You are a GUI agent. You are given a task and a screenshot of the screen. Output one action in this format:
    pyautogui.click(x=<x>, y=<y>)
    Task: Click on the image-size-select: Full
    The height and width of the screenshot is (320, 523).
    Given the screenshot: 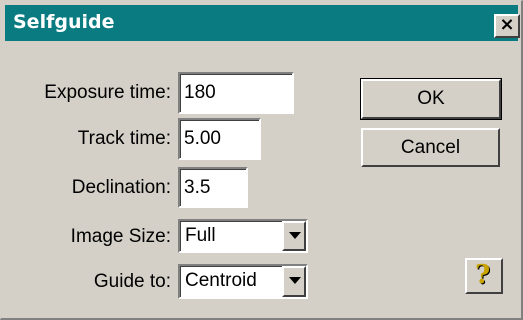 What is the action you would take?
    pyautogui.click(x=243, y=236)
    